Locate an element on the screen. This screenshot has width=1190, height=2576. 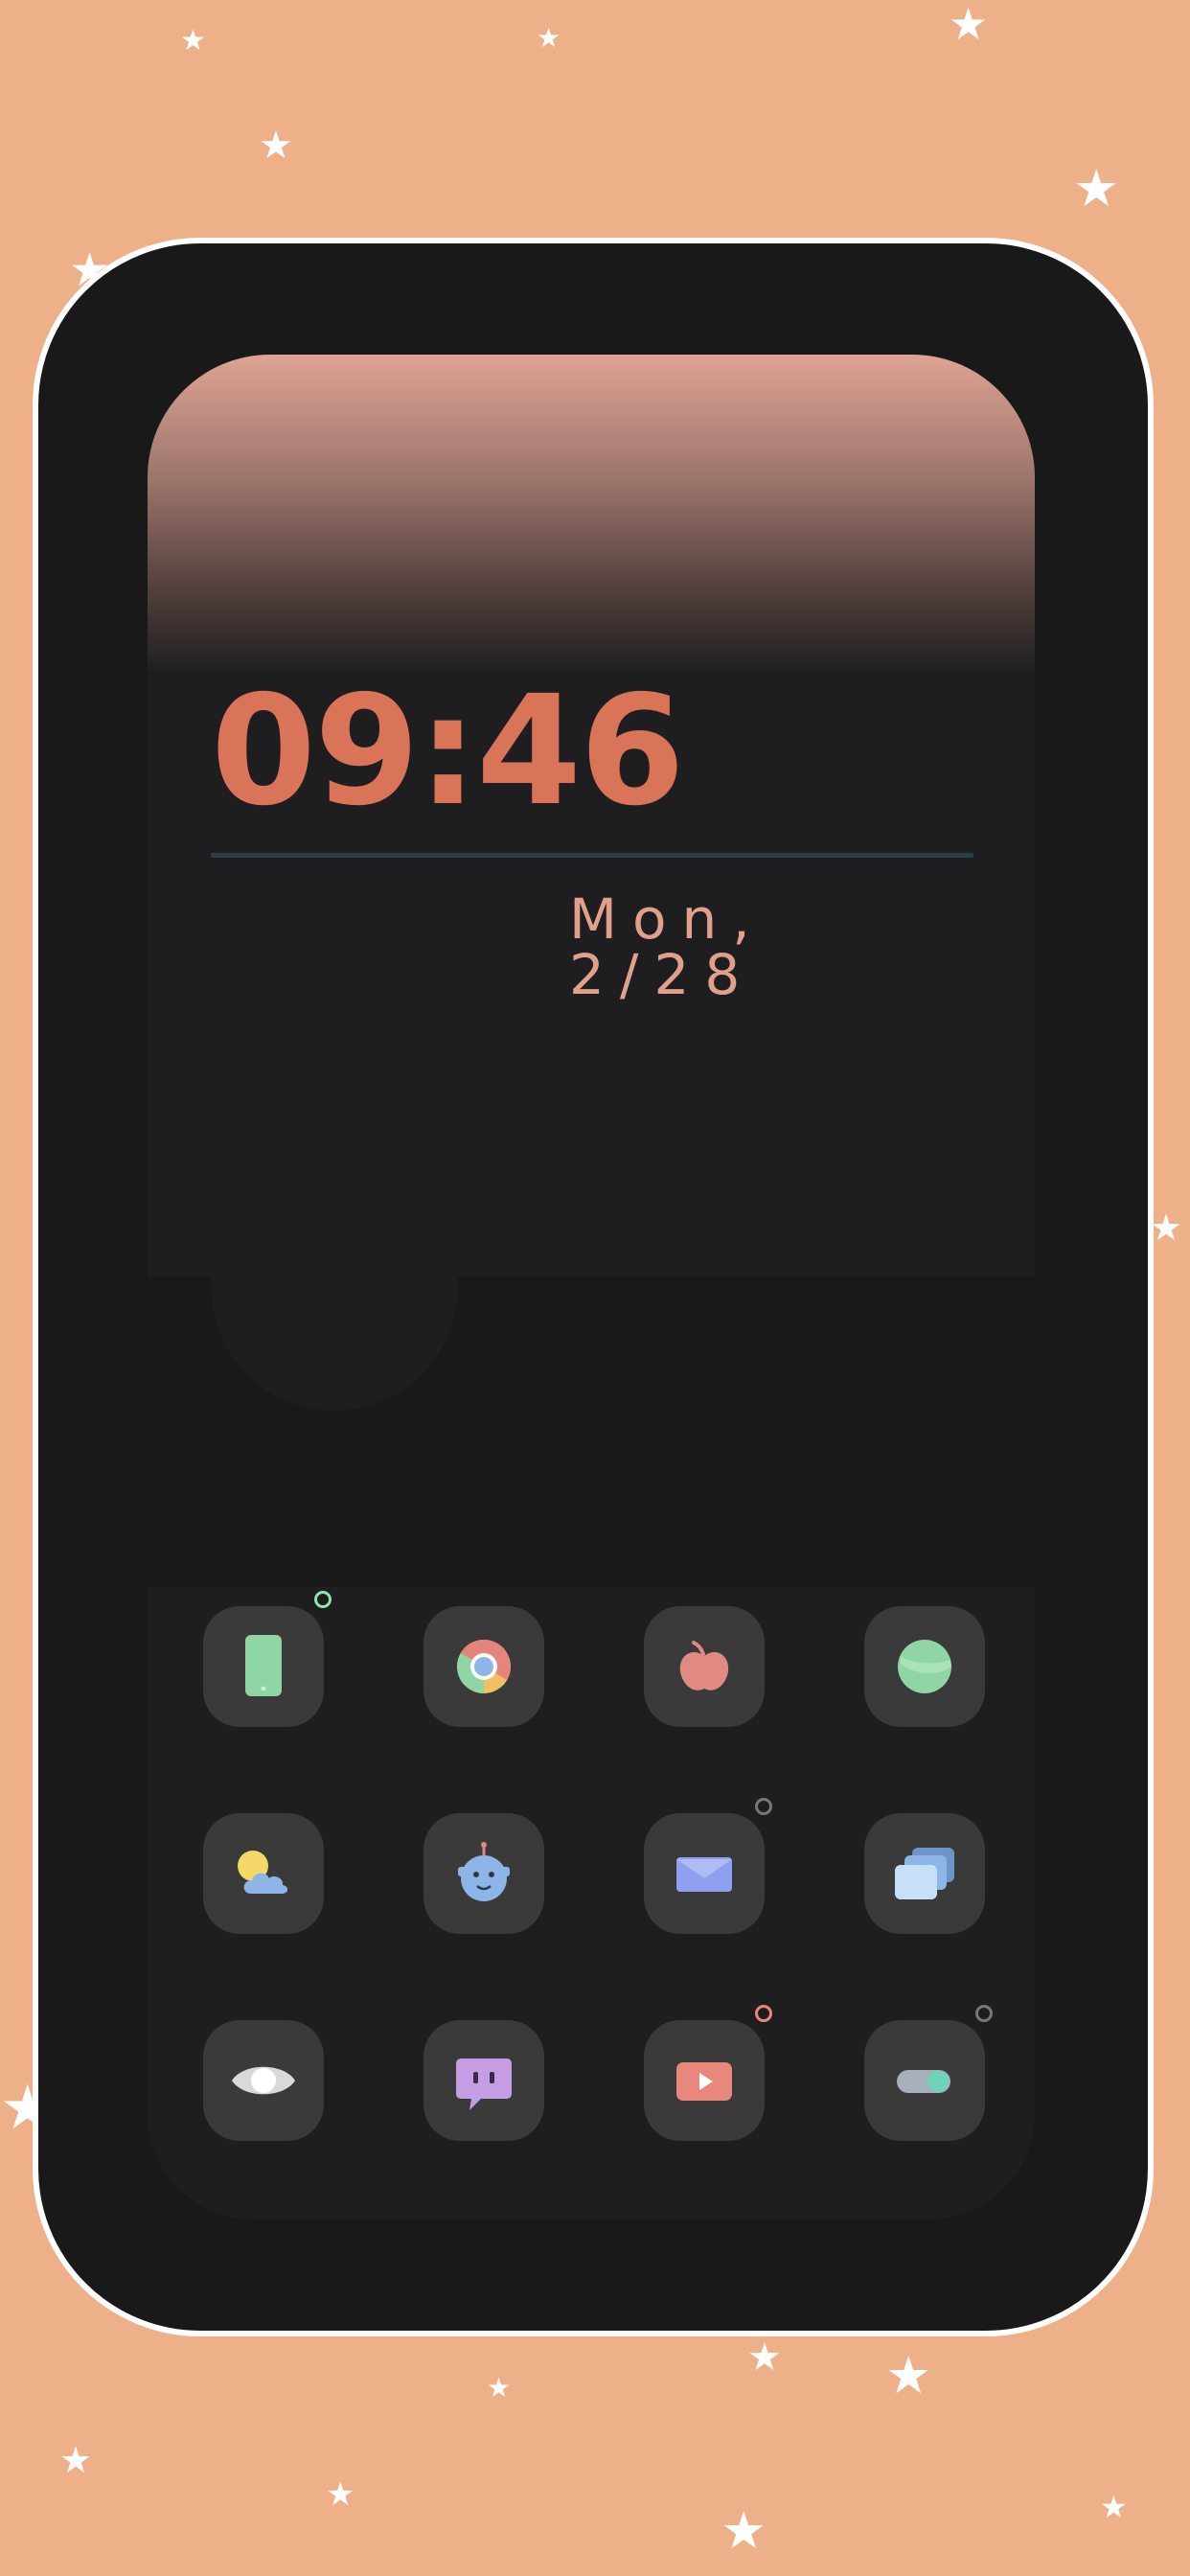
app-eye is located at coordinates (264, 2080).